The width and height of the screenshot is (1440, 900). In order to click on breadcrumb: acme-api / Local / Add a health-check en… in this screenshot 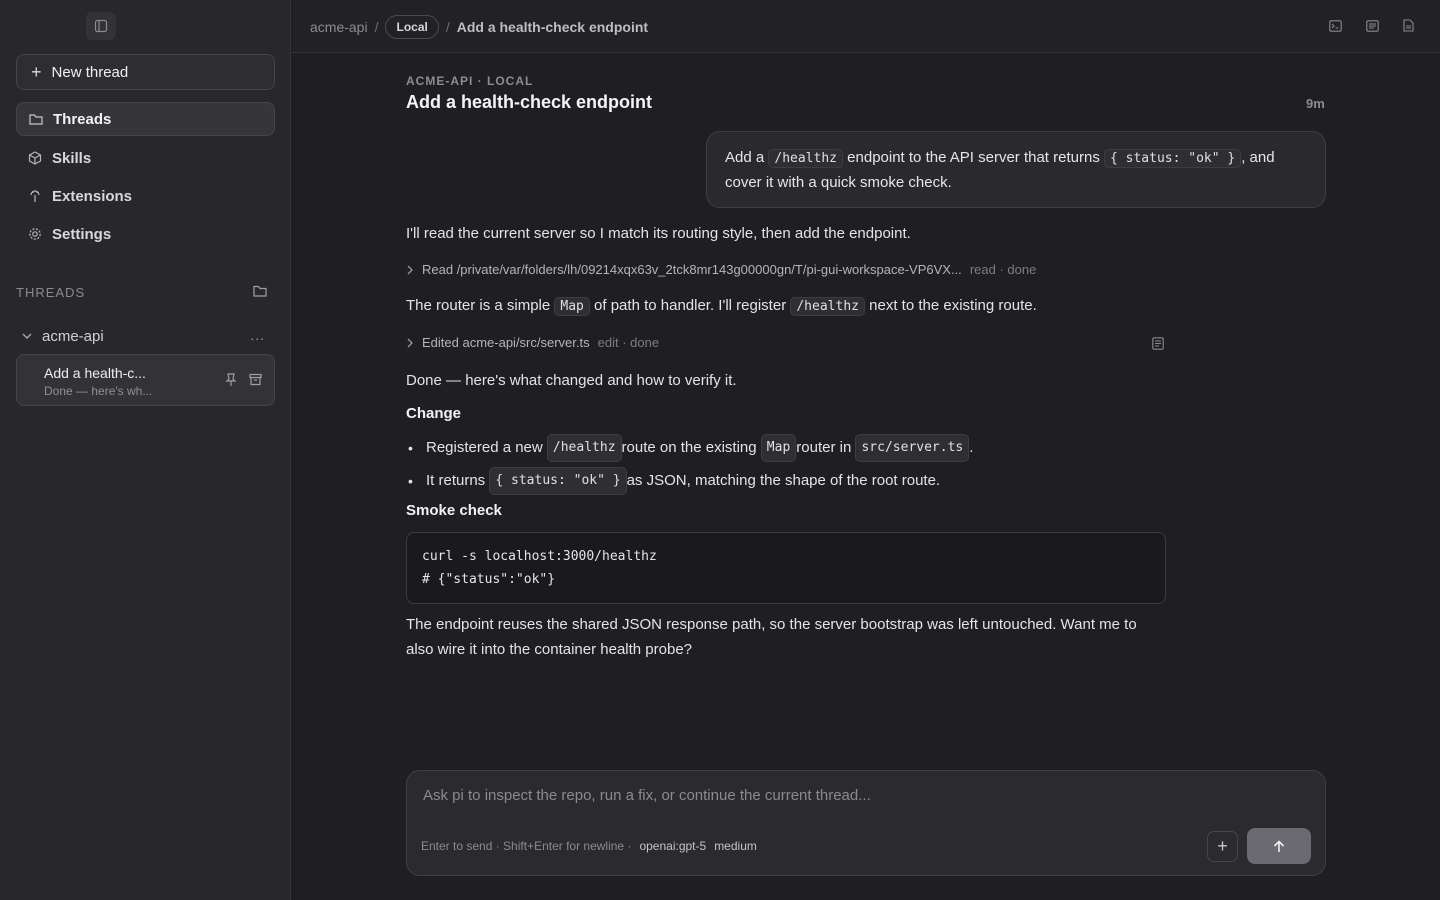, I will do `click(479, 27)`.